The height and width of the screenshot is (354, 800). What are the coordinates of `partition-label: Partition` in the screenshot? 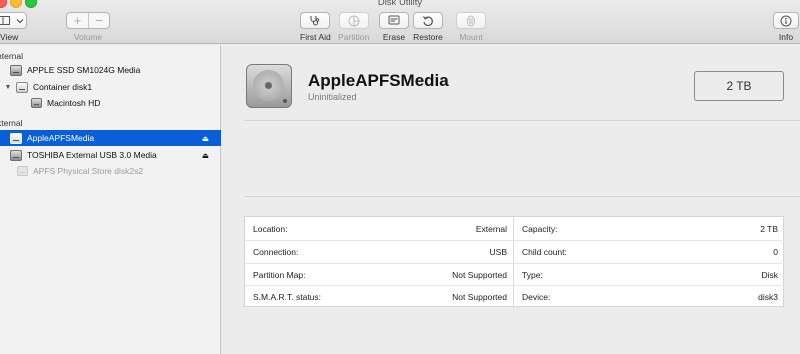 It's located at (354, 37).